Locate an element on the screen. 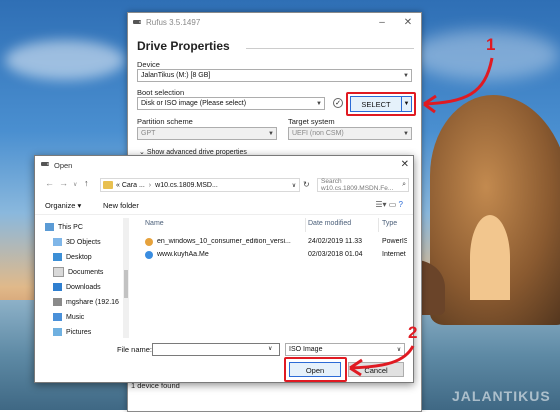  drive-properties-heading: Drive Properties is located at coordinates (183, 46).